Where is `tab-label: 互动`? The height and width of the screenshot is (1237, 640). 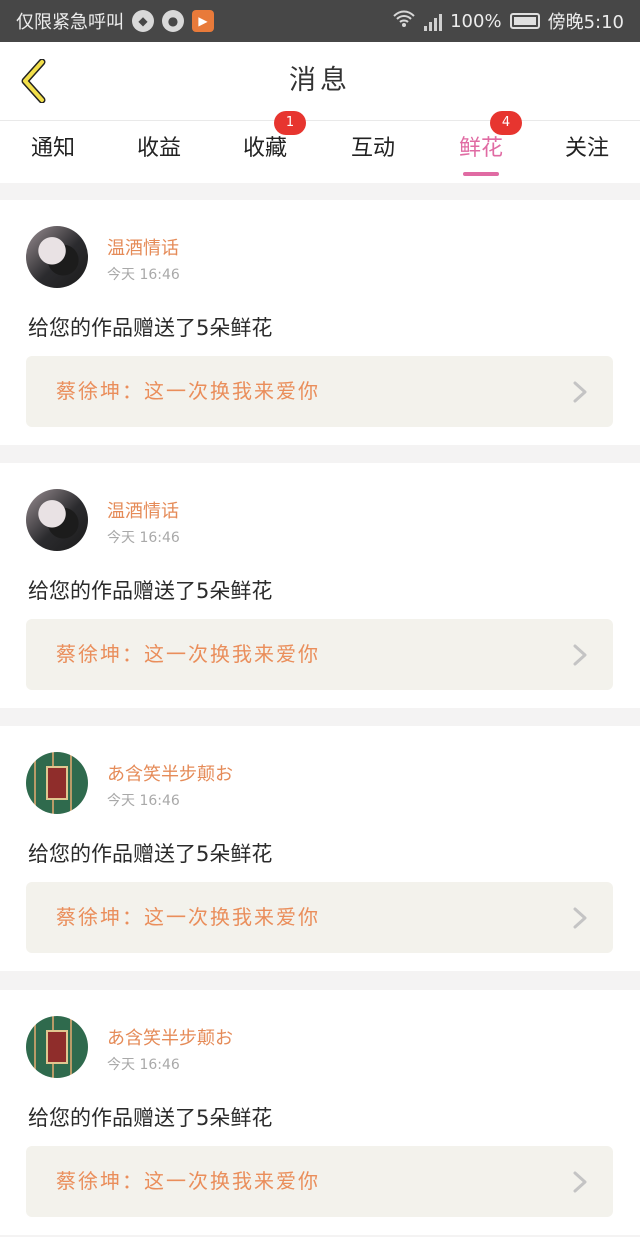
tab-label: 互动 is located at coordinates (372, 148).